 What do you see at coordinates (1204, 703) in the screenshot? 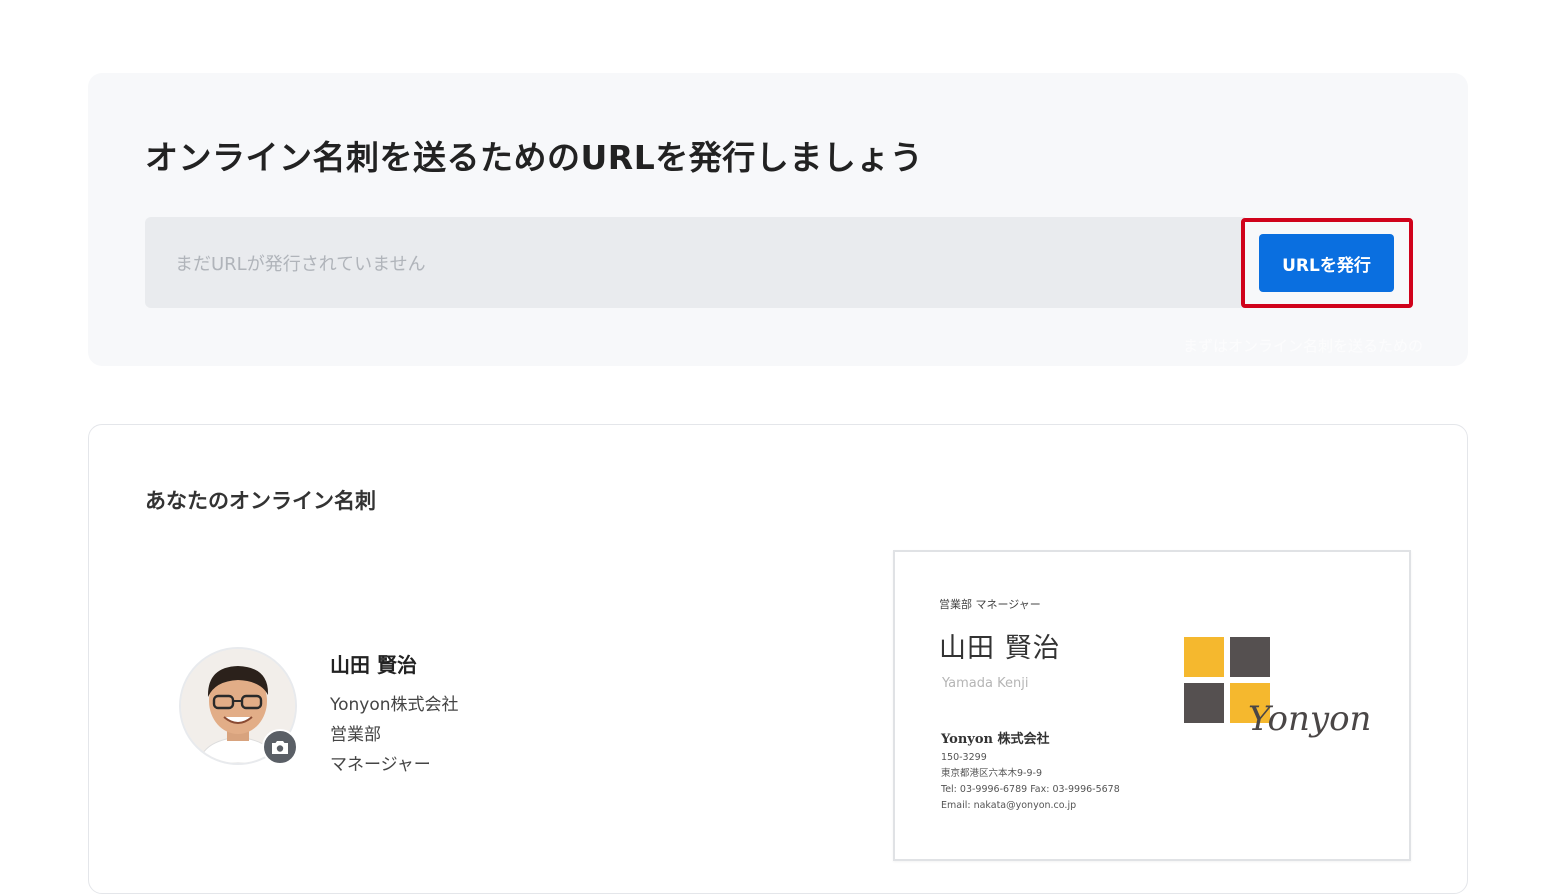
I see `logo-square-gray-bottom` at bounding box center [1204, 703].